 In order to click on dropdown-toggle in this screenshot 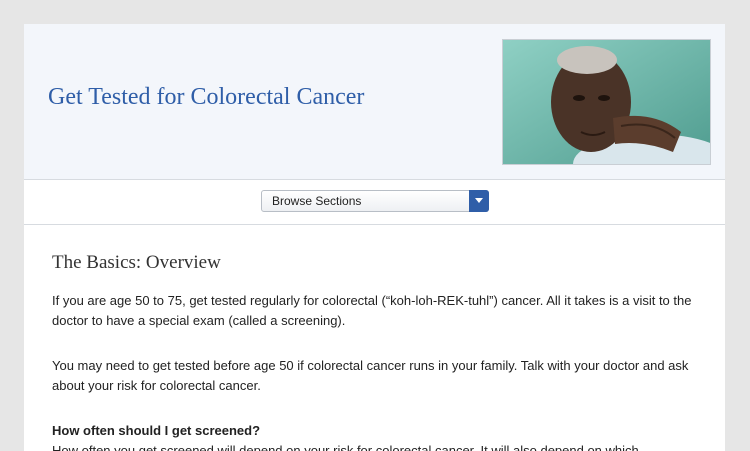, I will do `click(479, 201)`.